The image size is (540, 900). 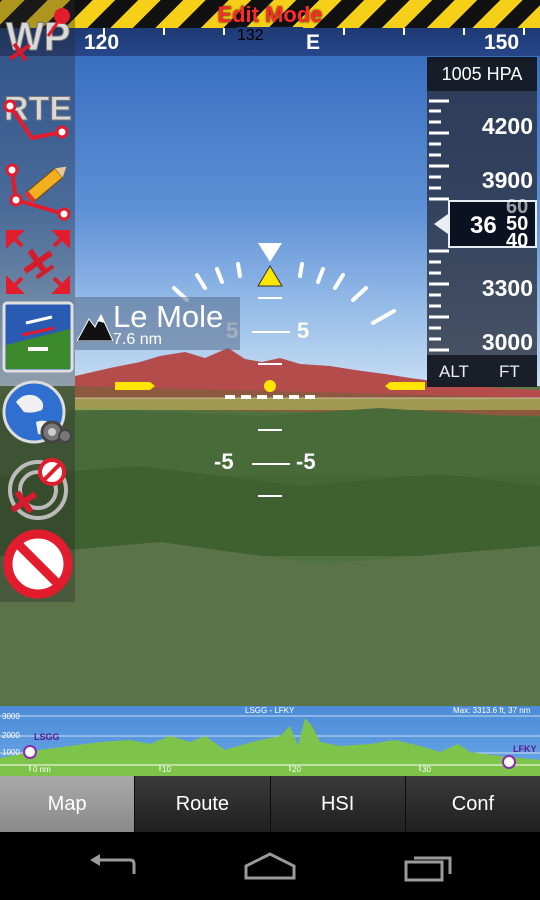 What do you see at coordinates (270, 41) in the screenshot?
I see `current-heading-box: 132` at bounding box center [270, 41].